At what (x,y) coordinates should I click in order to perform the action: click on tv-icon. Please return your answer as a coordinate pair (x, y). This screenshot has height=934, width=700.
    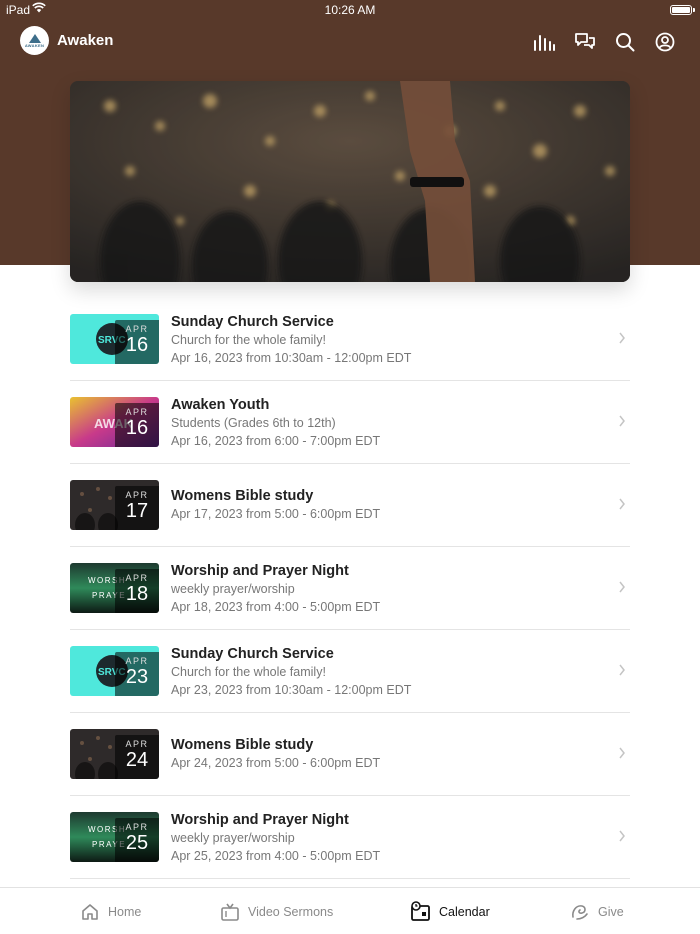
    Looking at the image, I should click on (230, 912).